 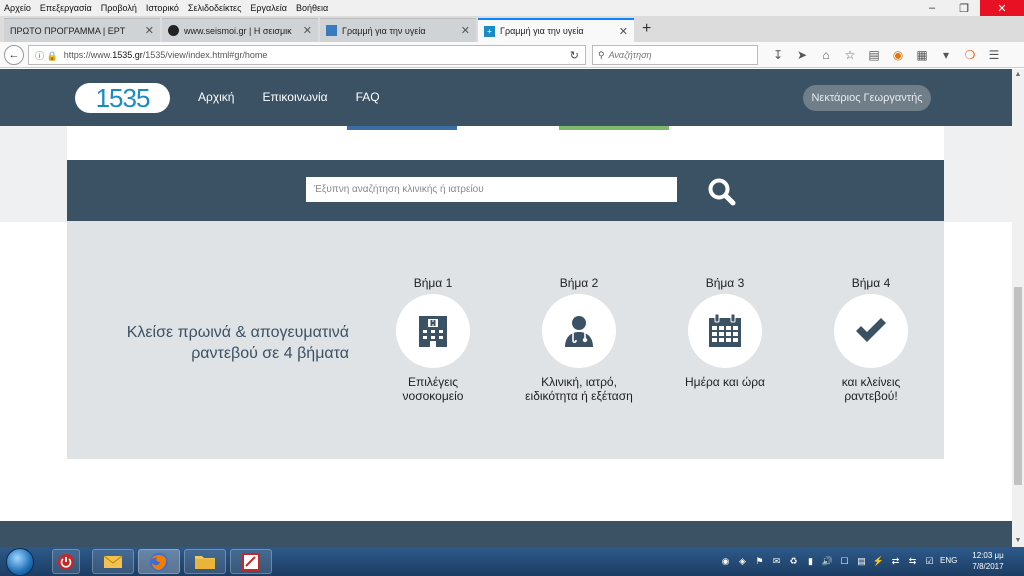 What do you see at coordinates (871, 339) in the screenshot?
I see `step-4: Βήμα 4 και κλείνεις ραντεβού!` at bounding box center [871, 339].